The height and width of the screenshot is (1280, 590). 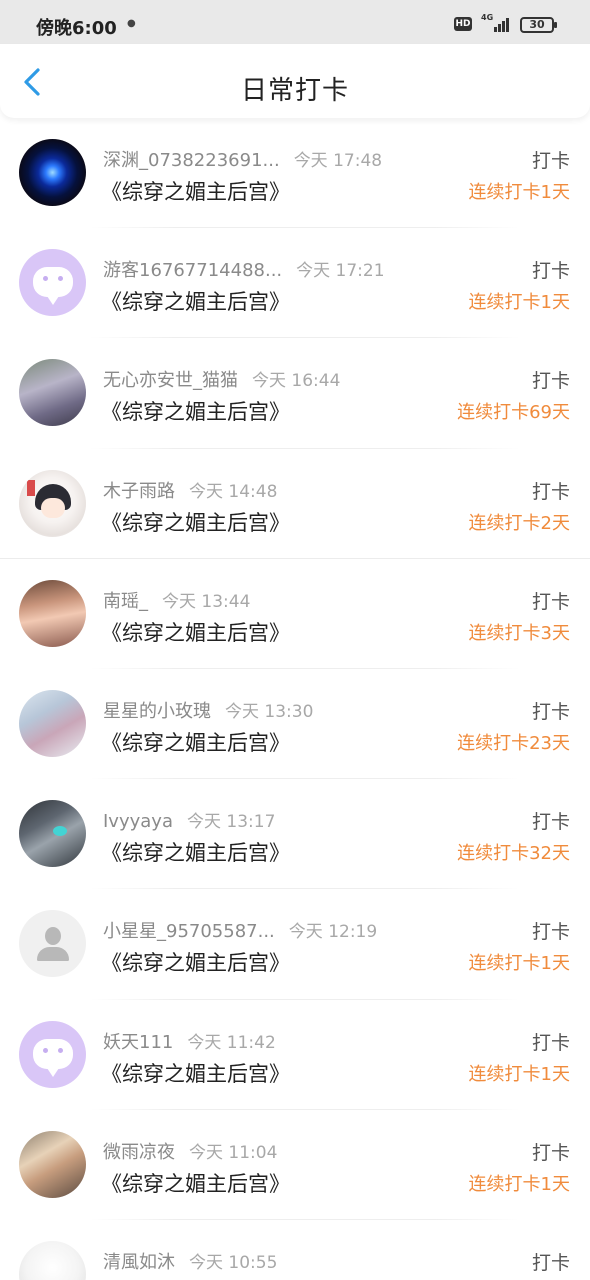 I want to click on user-name: 微雨凉夜, so click(x=139, y=1152).